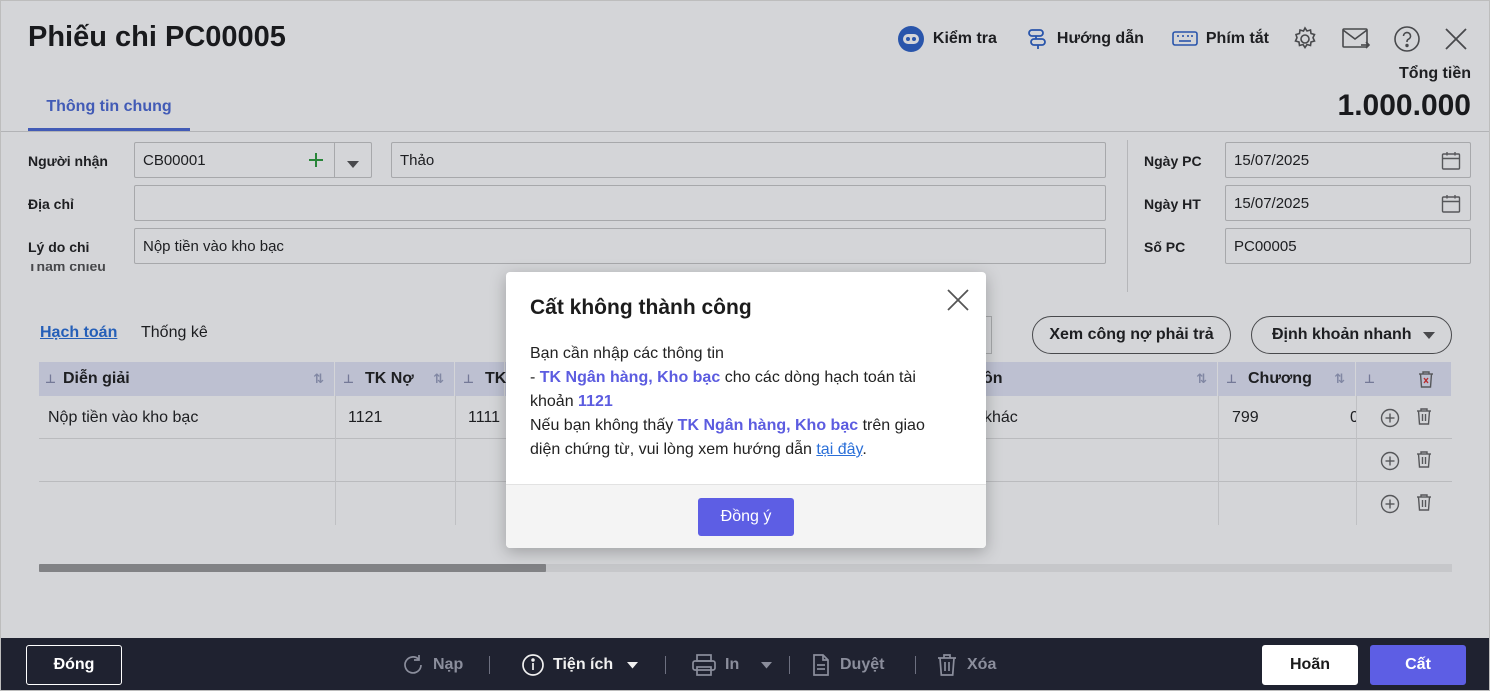 Image resolution: width=1490 pixels, height=691 pixels. Describe the element at coordinates (862, 664) in the screenshot. I see `approve-label: Duyệt` at that location.